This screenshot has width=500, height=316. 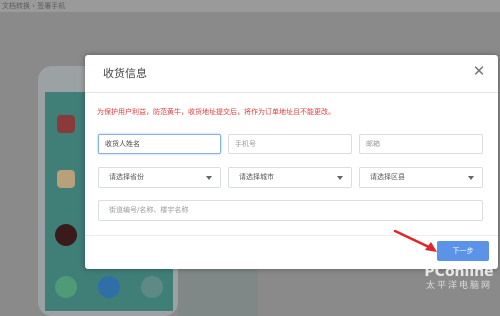 What do you see at coordinates (159, 177) in the screenshot?
I see `province-select: 请选择省份` at bounding box center [159, 177].